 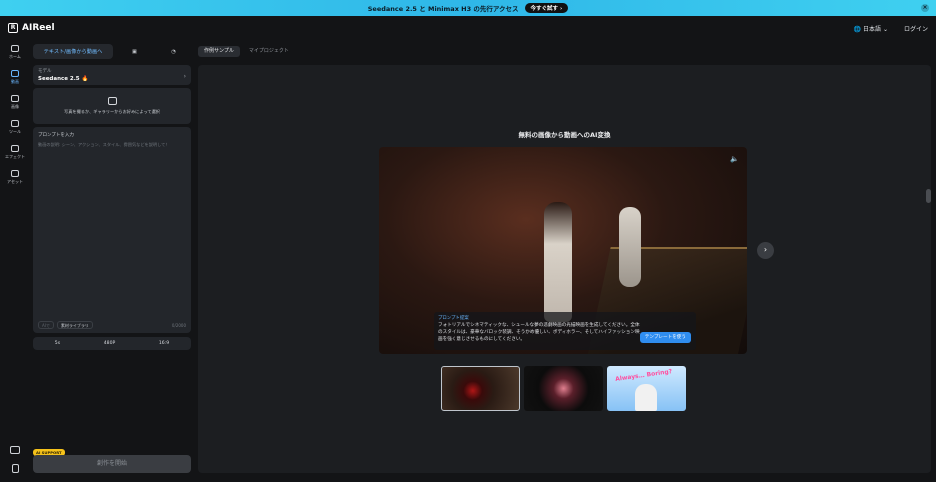 What do you see at coordinates (546, 8) in the screenshot?
I see `try-now-button: 今すぐ試す ›` at bounding box center [546, 8].